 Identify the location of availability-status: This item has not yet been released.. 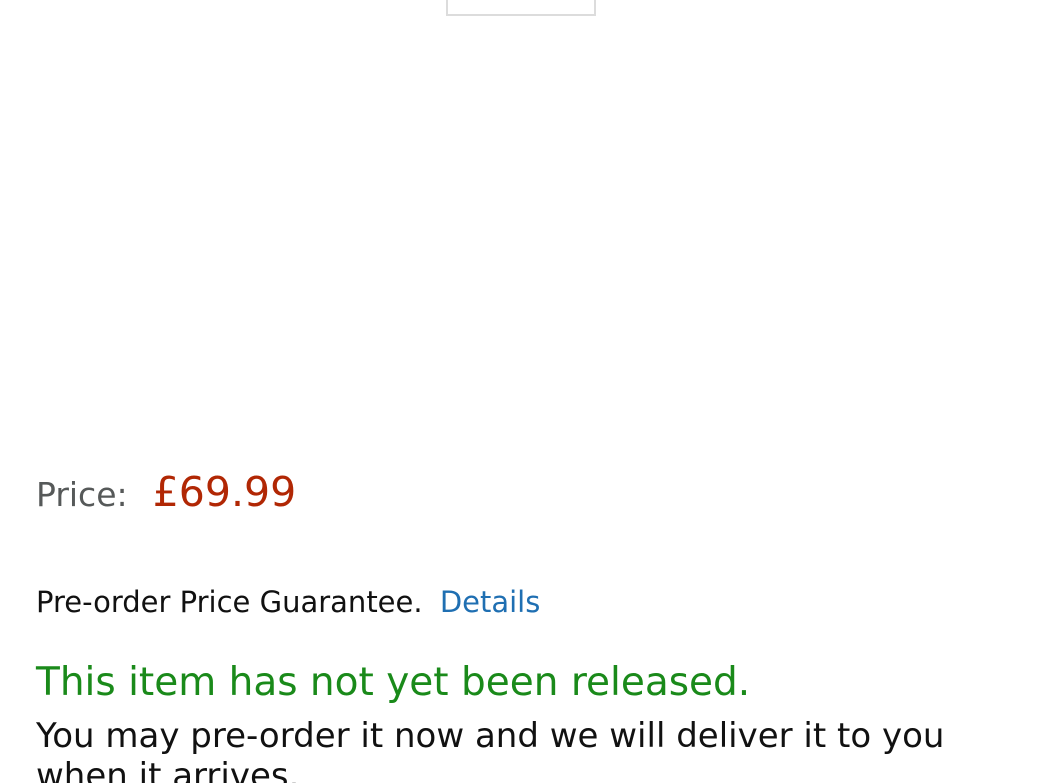
(393, 682).